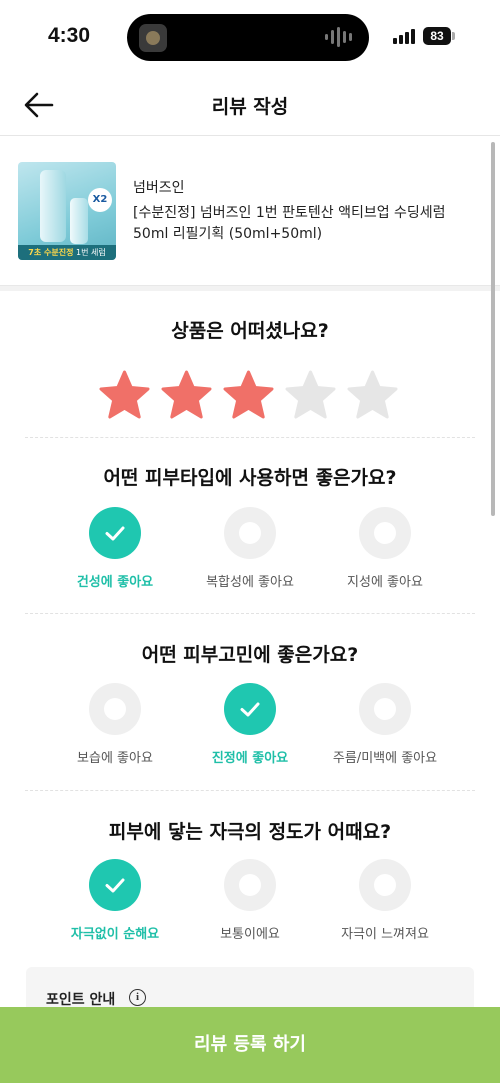 This screenshot has width=500, height=1083. What do you see at coordinates (385, 934) in the screenshot?
I see `option-label: 자극이 느껴져요` at bounding box center [385, 934].